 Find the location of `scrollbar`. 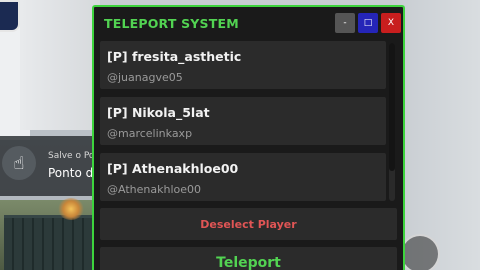

scrollbar is located at coordinates (392, 122).